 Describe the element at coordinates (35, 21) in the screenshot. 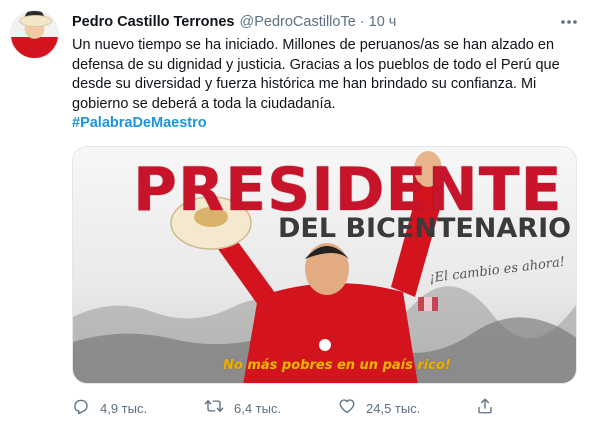

I see `avatar-hat` at that location.